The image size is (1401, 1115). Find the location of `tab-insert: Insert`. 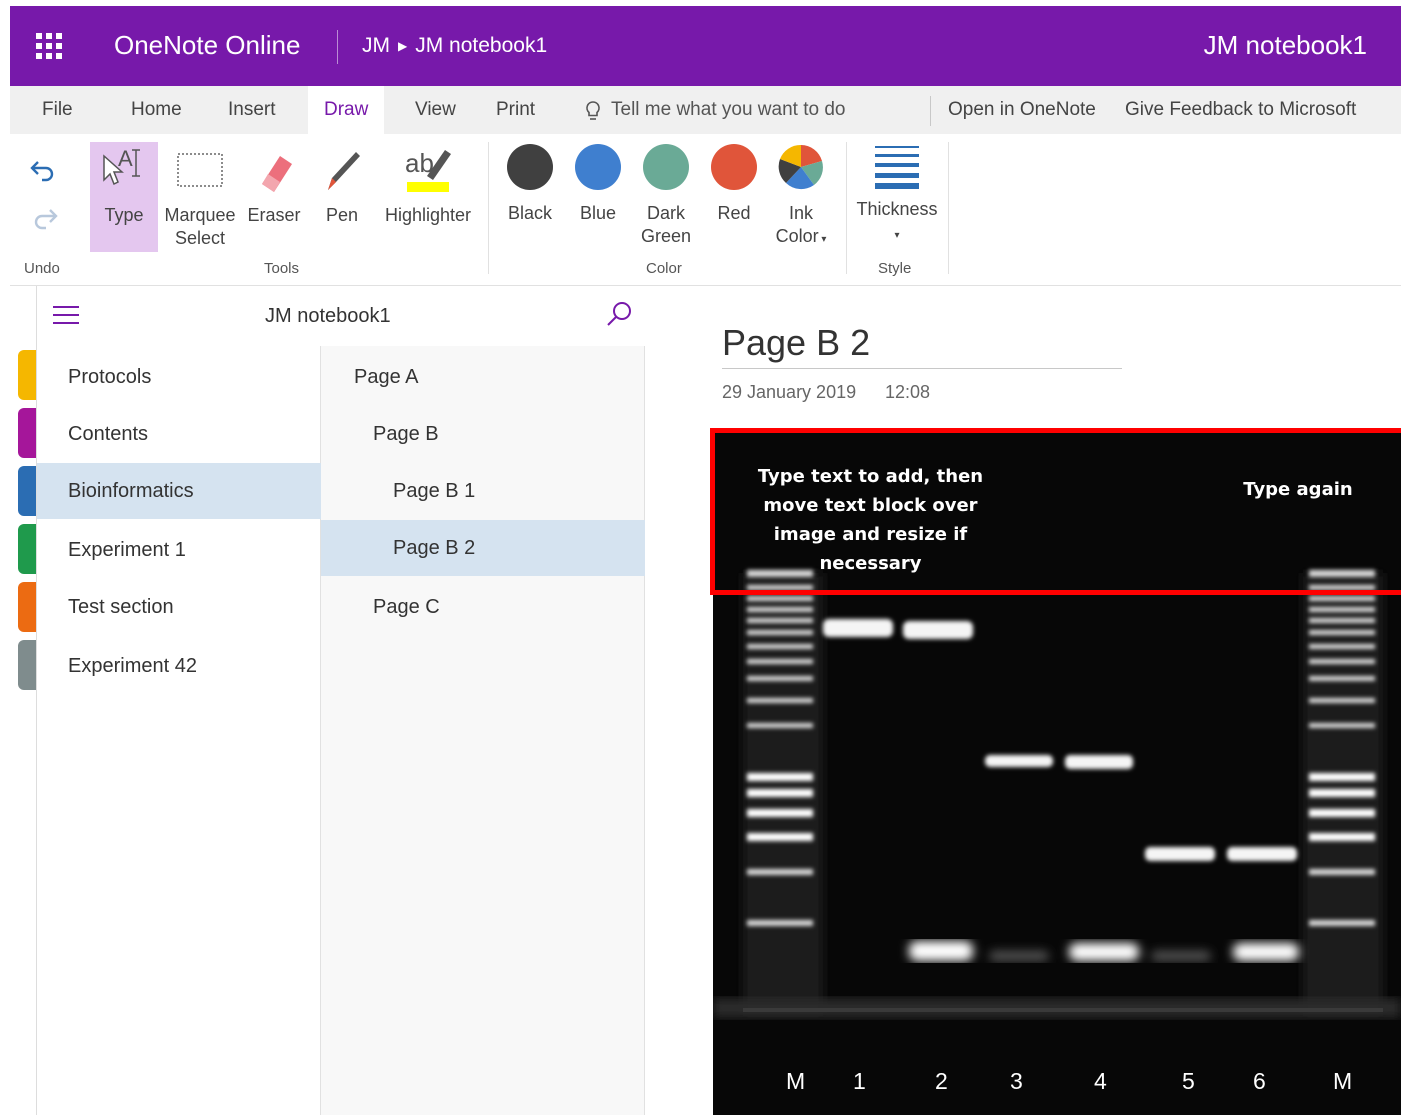

tab-insert: Insert is located at coordinates (252, 110).